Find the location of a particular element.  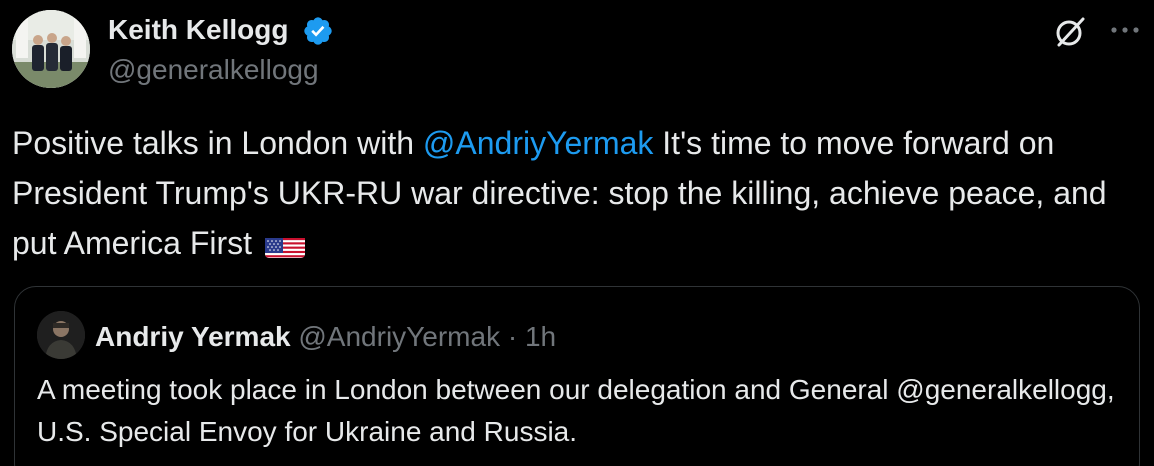

quoted-author-avatar is located at coordinates (61, 335).